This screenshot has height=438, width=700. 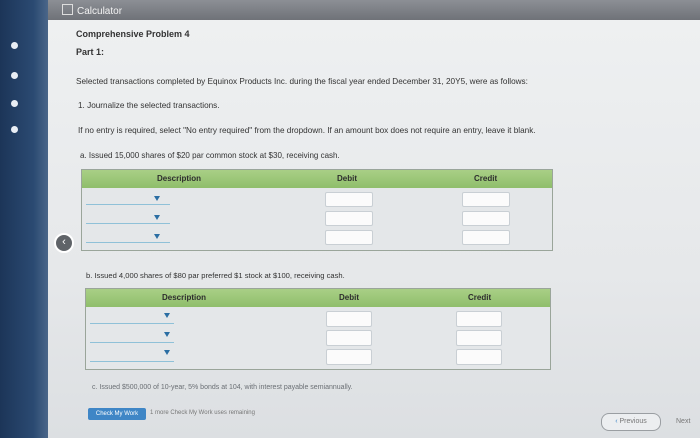 I want to click on step-1: 1. Journalize the selected transactions., so click(x=149, y=105).